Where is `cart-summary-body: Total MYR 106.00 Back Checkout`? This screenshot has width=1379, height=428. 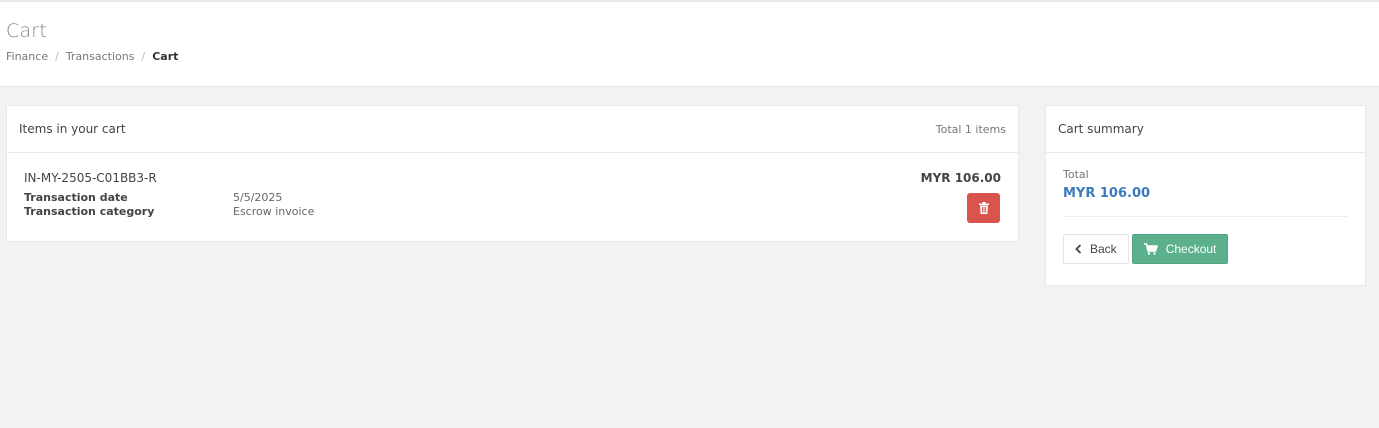 cart-summary-body: Total MYR 106.00 Back Checkout is located at coordinates (1205, 208).